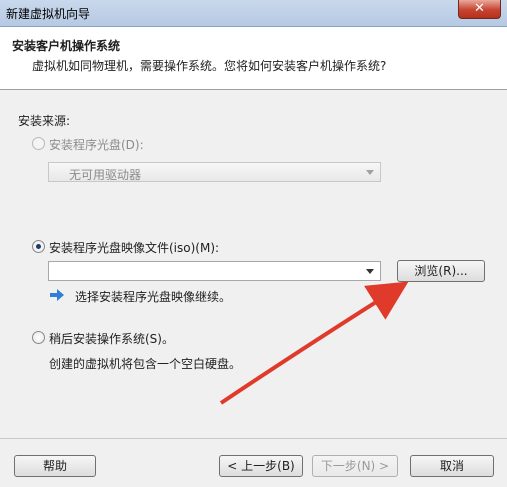  I want to click on page-title: 安装客户机操作系统, so click(66, 46).